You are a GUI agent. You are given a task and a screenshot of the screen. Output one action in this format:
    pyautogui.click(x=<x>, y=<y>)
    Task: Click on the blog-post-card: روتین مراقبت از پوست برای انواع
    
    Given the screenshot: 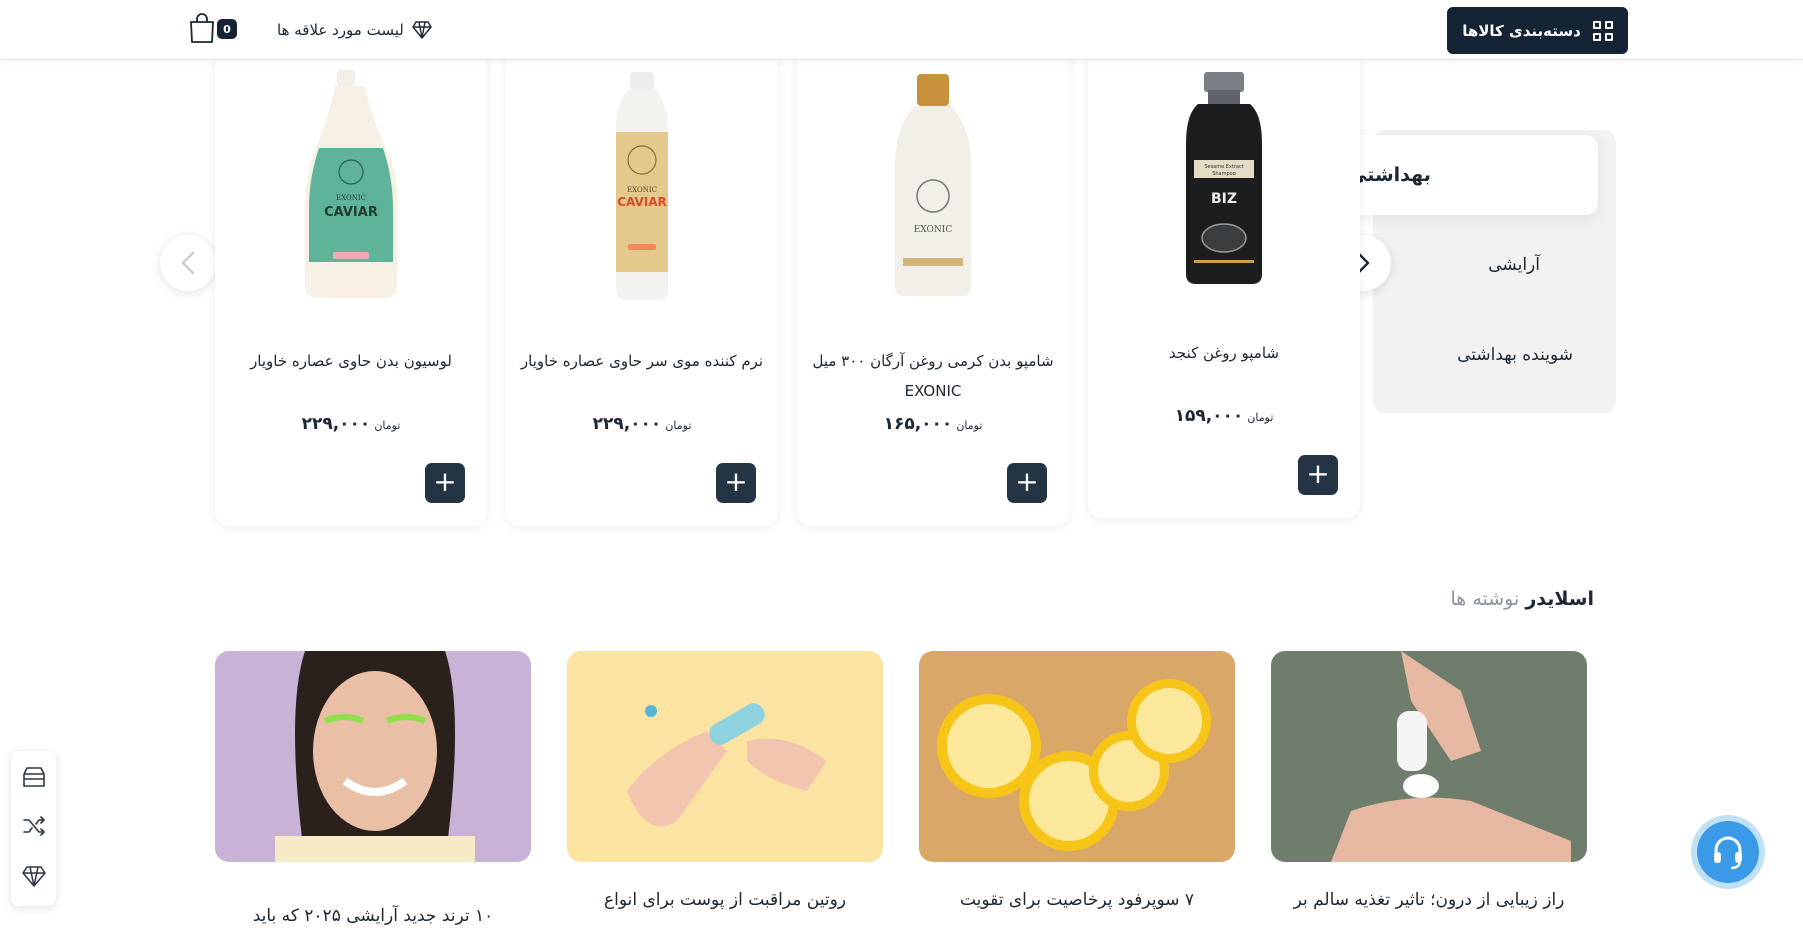 What is the action you would take?
    pyautogui.click(x=725, y=780)
    